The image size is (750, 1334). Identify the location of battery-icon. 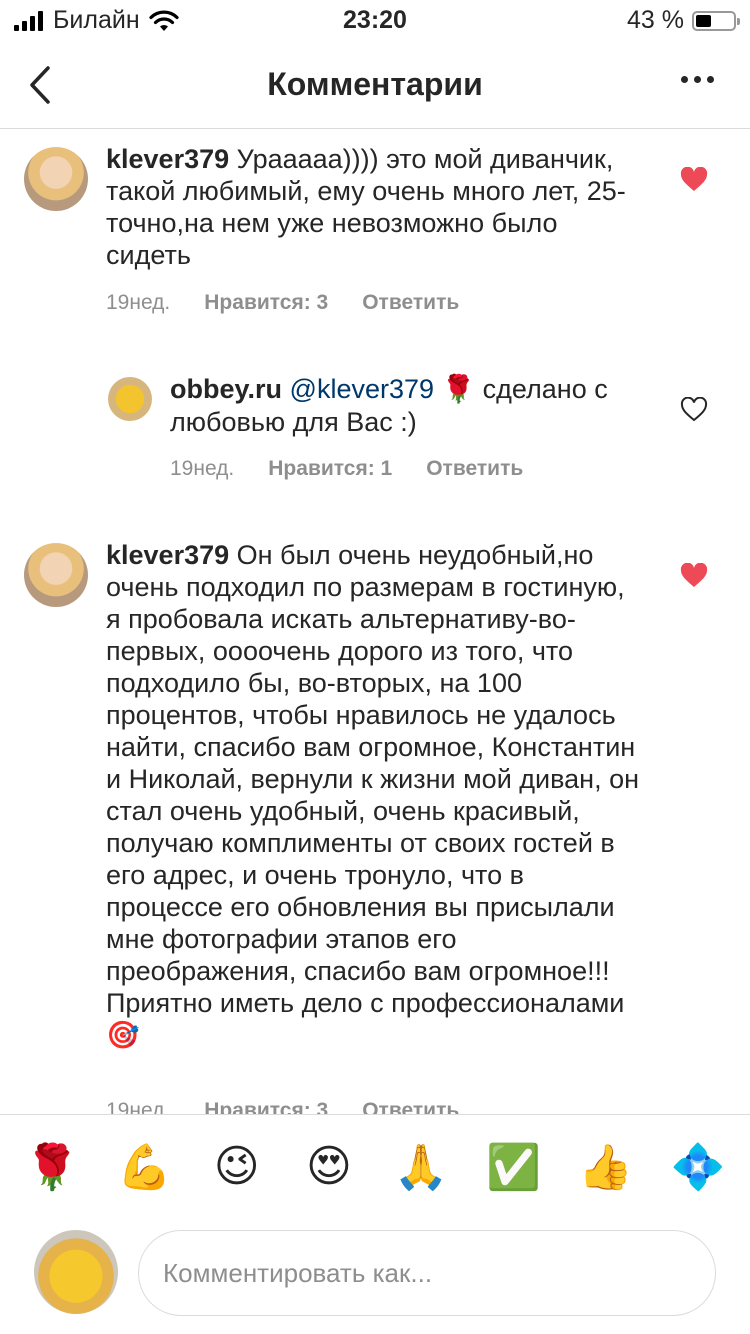
(716, 20).